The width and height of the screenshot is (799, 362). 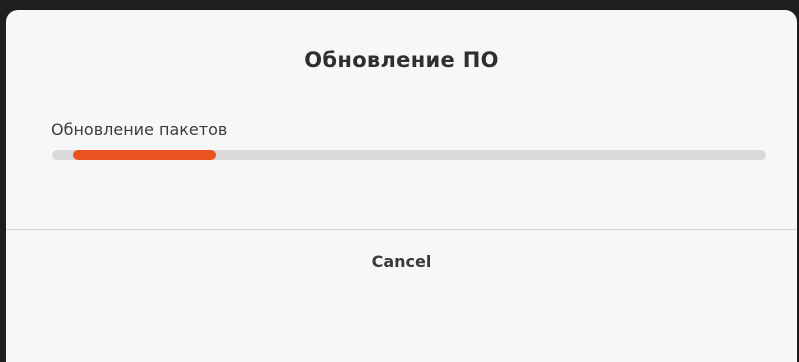 I want to click on progress-bar, so click(x=409, y=155).